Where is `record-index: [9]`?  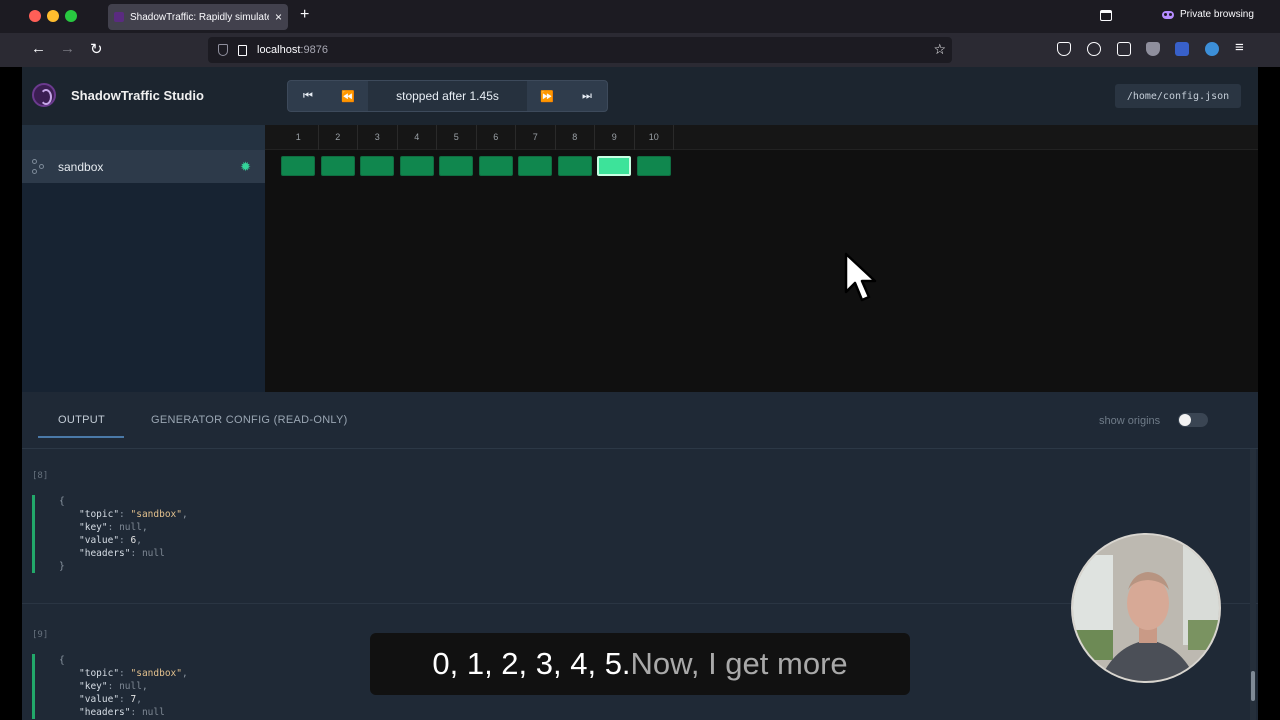 record-index: [9] is located at coordinates (40, 635).